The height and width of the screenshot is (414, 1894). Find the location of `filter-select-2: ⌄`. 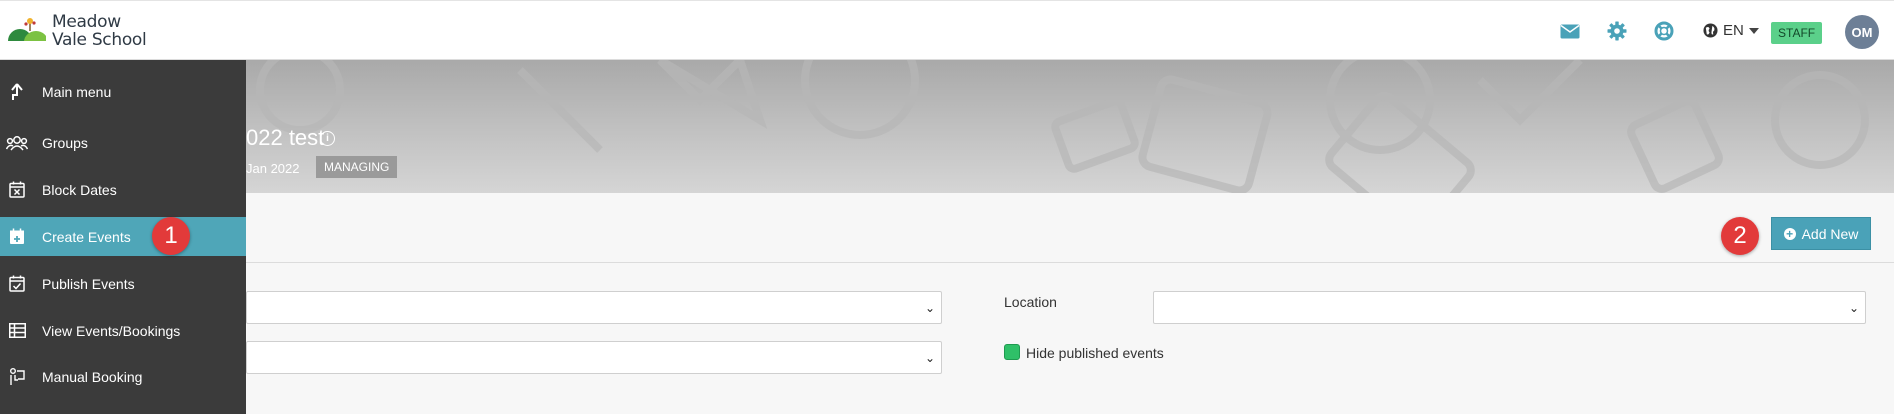

filter-select-2: ⌄ is located at coordinates (594, 357).